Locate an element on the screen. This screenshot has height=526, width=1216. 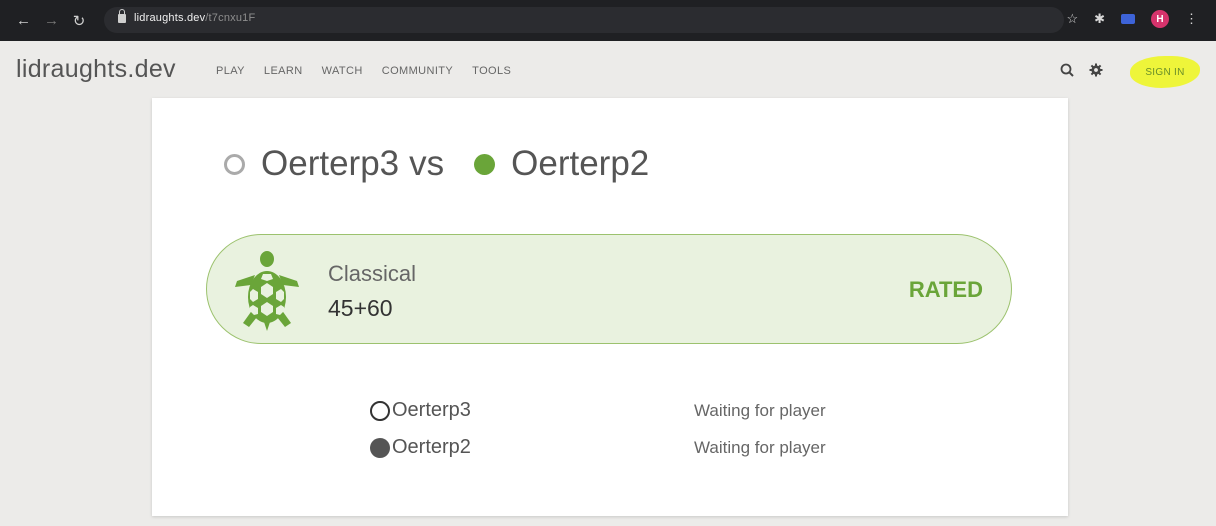
kebab-menu-icon: ⋮ is located at coordinates (1191, 19).